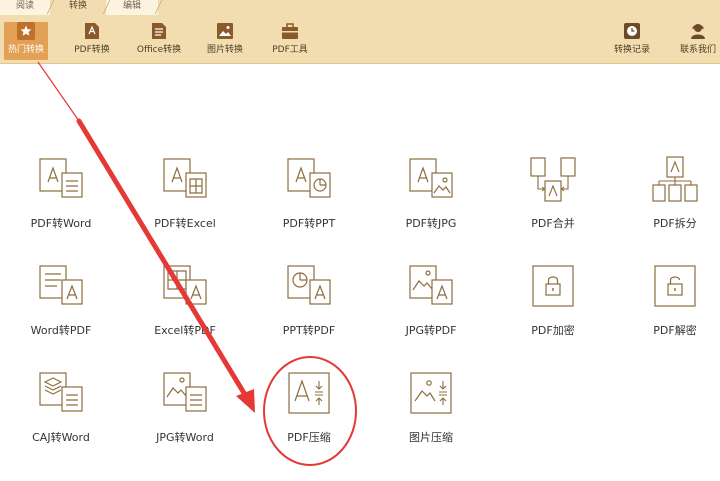 The height and width of the screenshot is (481, 720). What do you see at coordinates (61, 285) in the screenshot?
I see `word-to-pdf-icon` at bounding box center [61, 285].